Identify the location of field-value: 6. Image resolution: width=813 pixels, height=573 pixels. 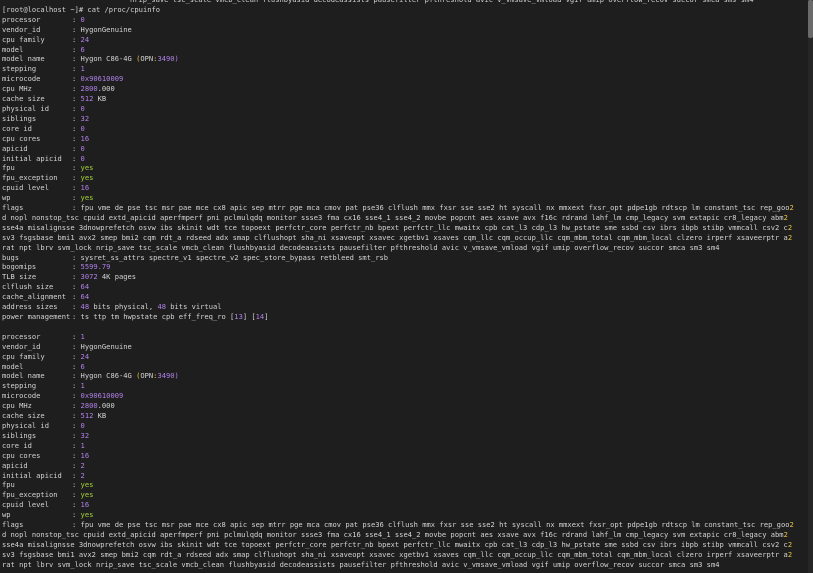
(82, 366).